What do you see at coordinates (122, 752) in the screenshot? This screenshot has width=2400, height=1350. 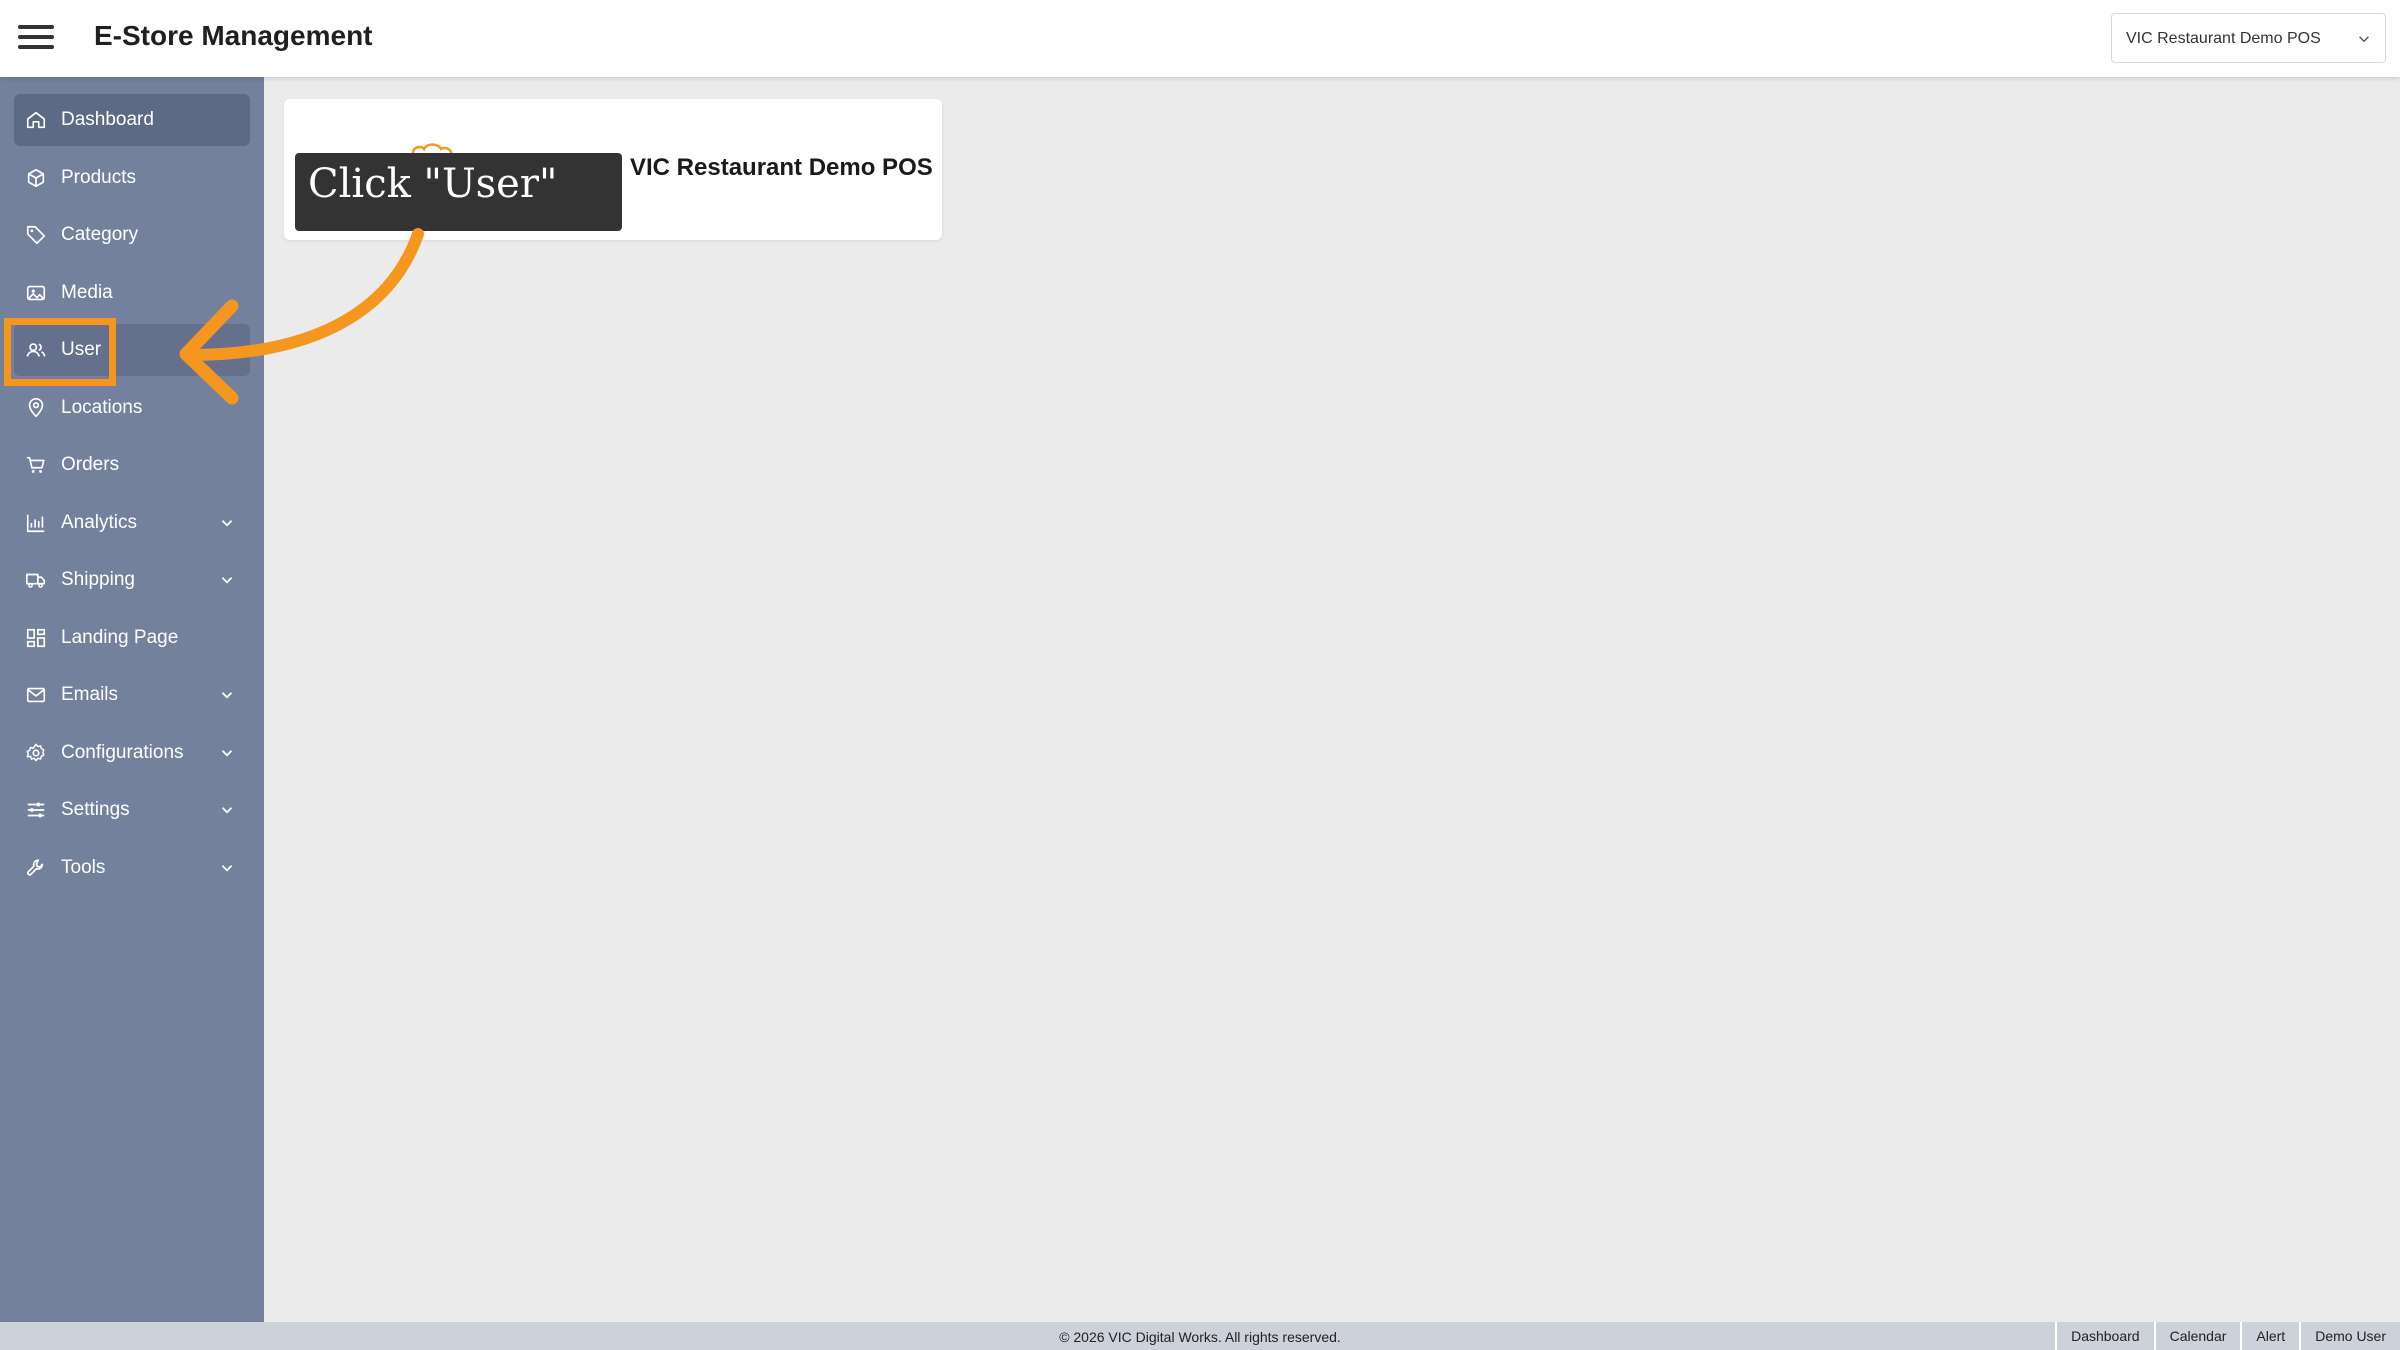 I see `sidebar-item-label: Configurations` at bounding box center [122, 752].